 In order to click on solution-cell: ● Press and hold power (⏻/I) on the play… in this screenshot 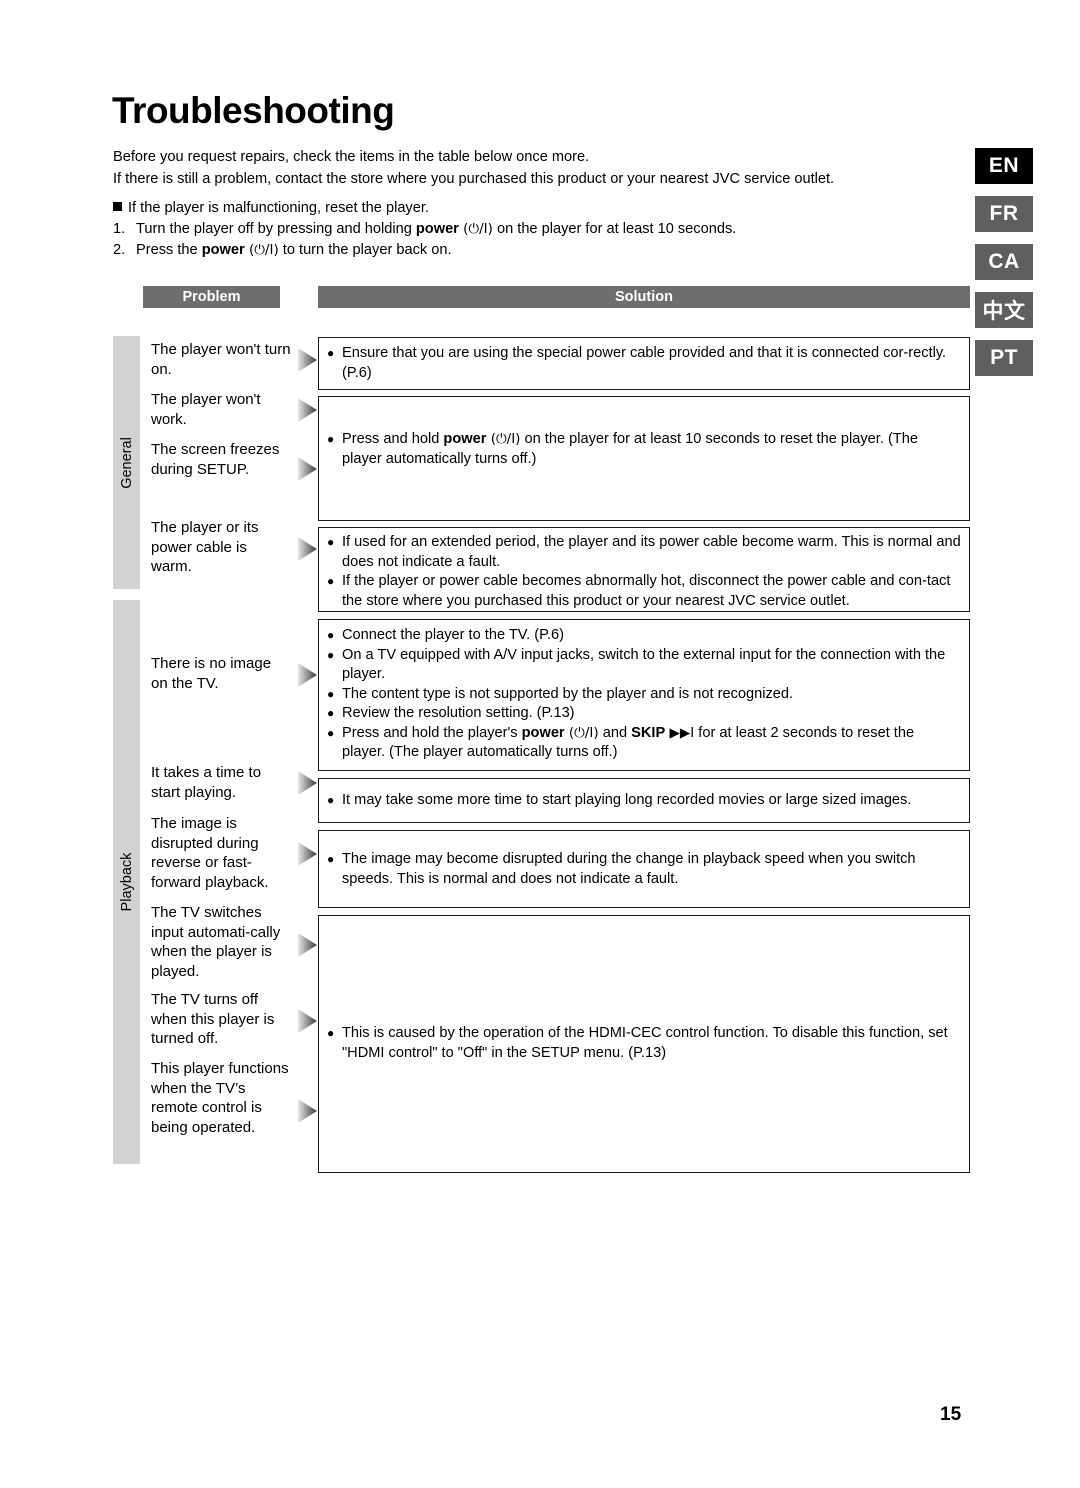, I will do `click(644, 458)`.